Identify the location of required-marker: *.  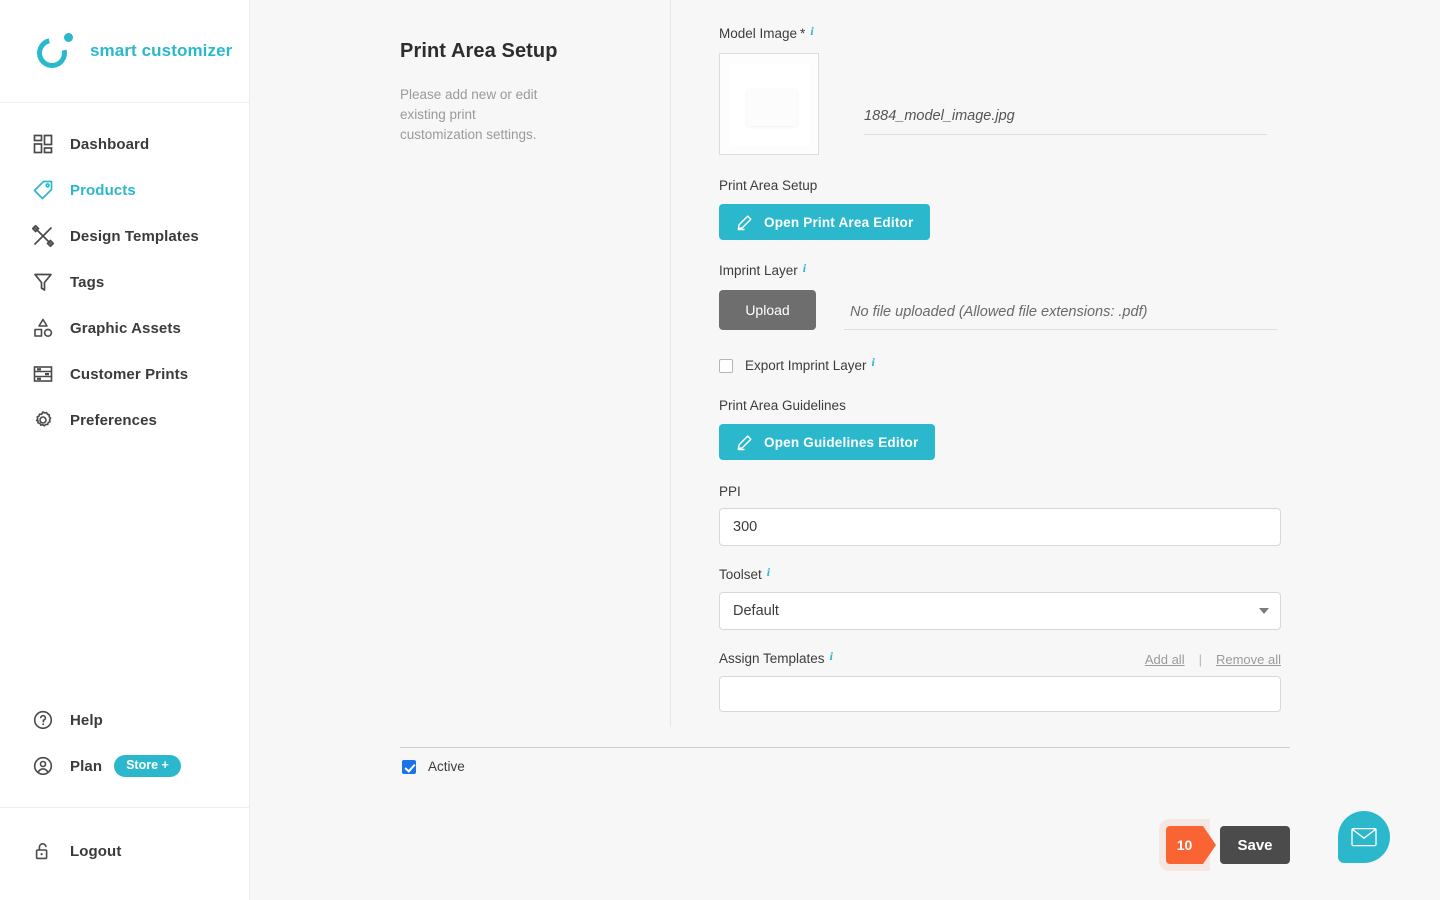
(803, 33).